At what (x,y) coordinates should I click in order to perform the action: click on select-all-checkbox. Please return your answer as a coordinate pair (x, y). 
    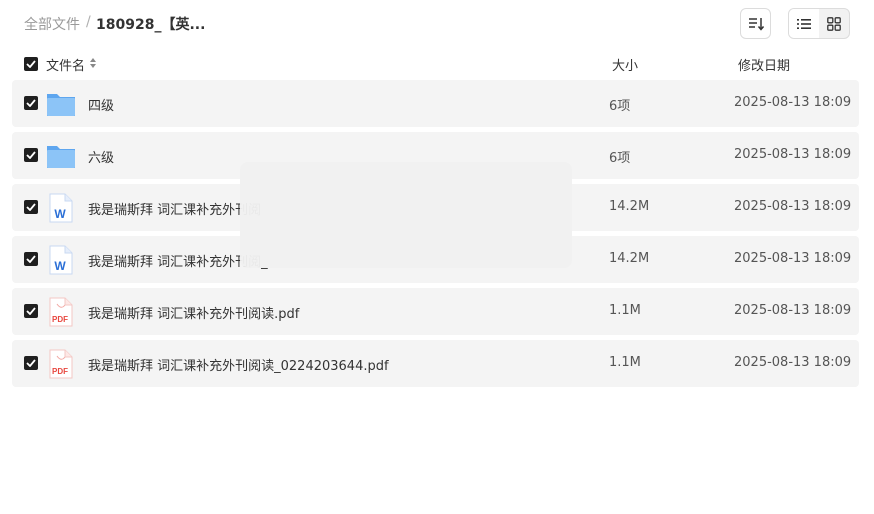
    Looking at the image, I should click on (31, 64).